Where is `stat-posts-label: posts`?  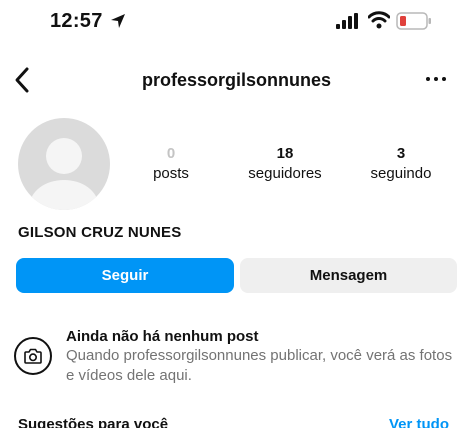 stat-posts-label: posts is located at coordinates (171, 173).